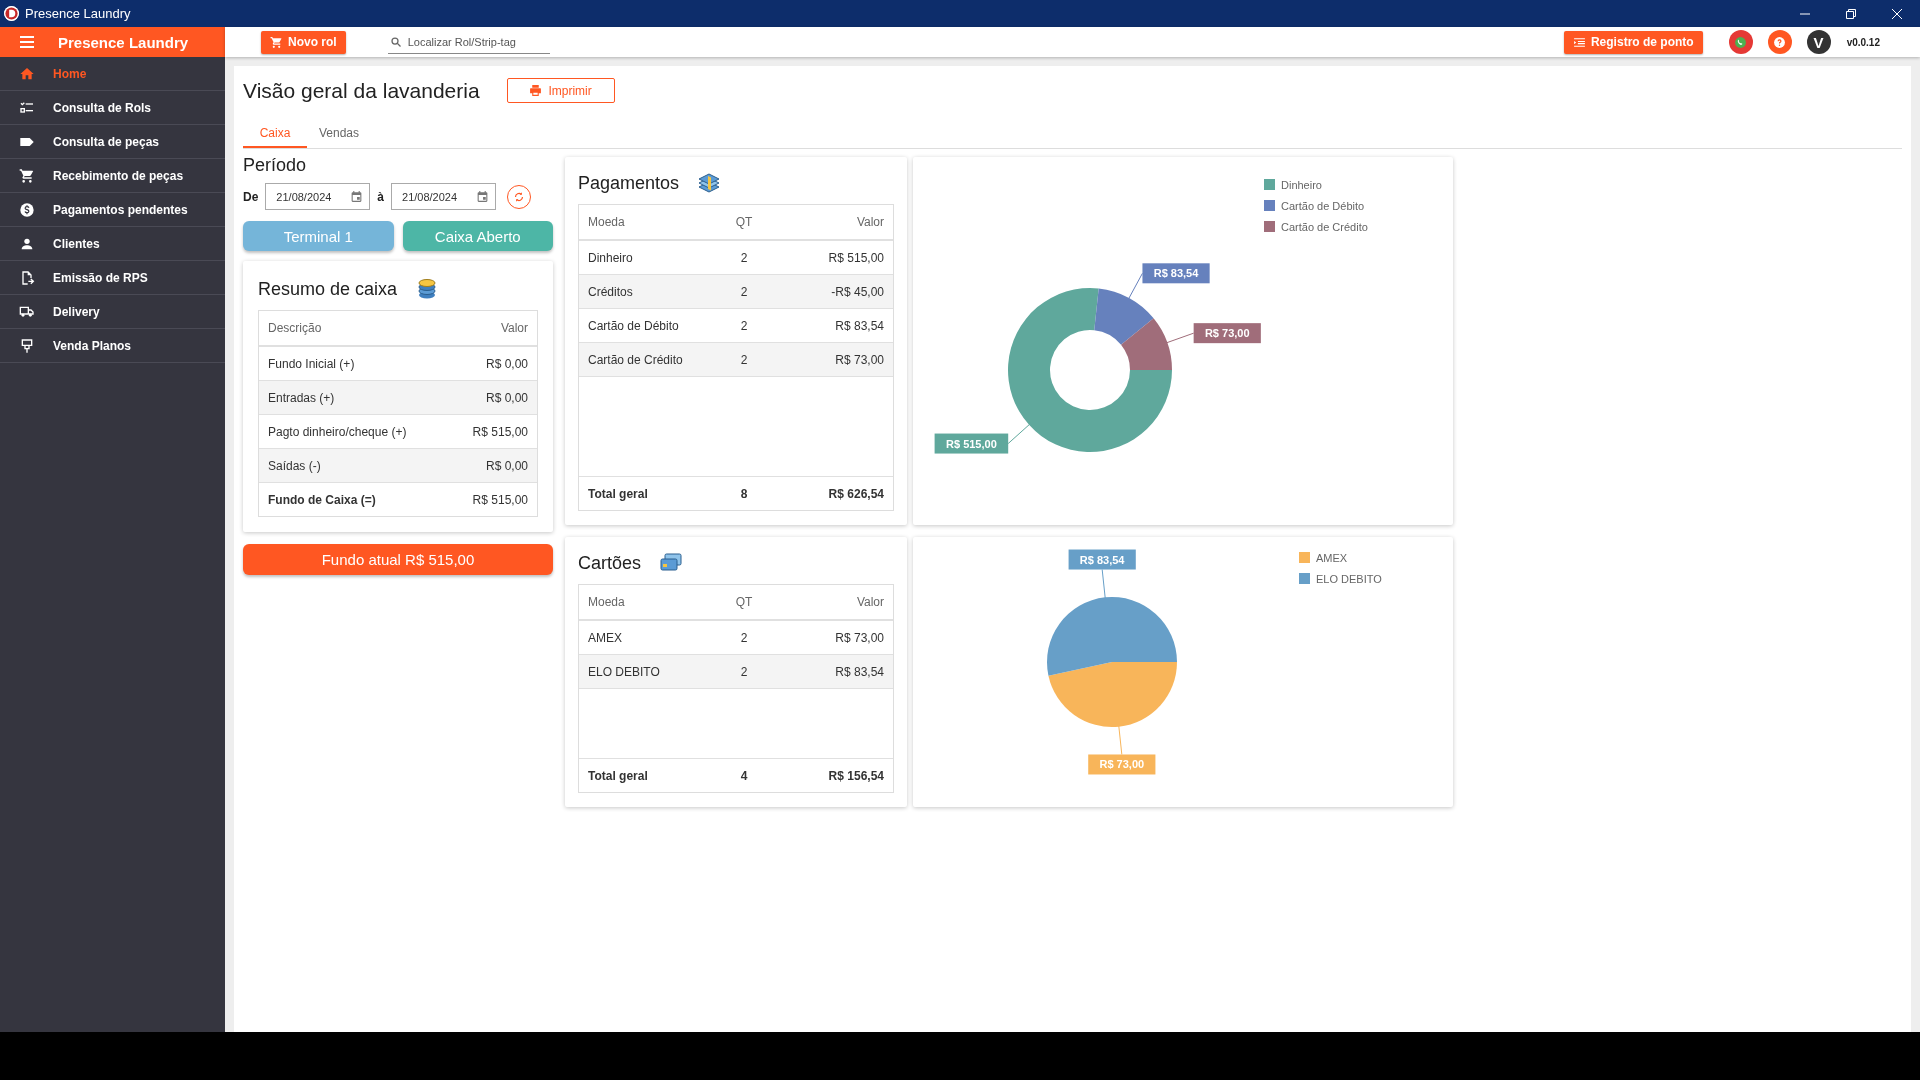 This screenshot has height=1080, width=1920. I want to click on user-avatar: V, so click(1818, 42).